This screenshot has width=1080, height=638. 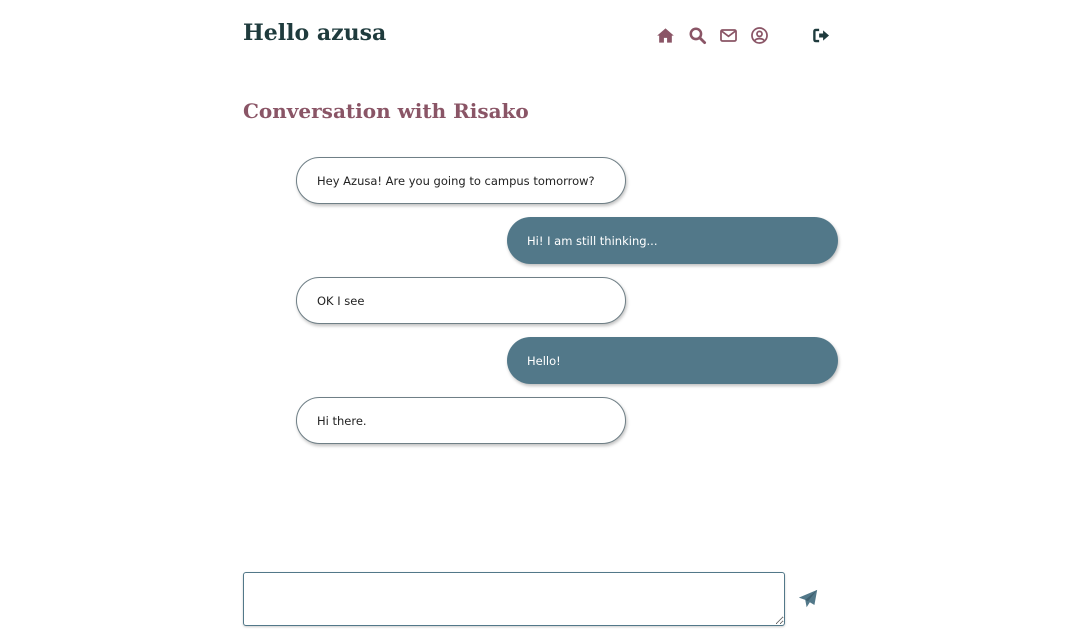 What do you see at coordinates (697, 35) in the screenshot?
I see `search-icon` at bounding box center [697, 35].